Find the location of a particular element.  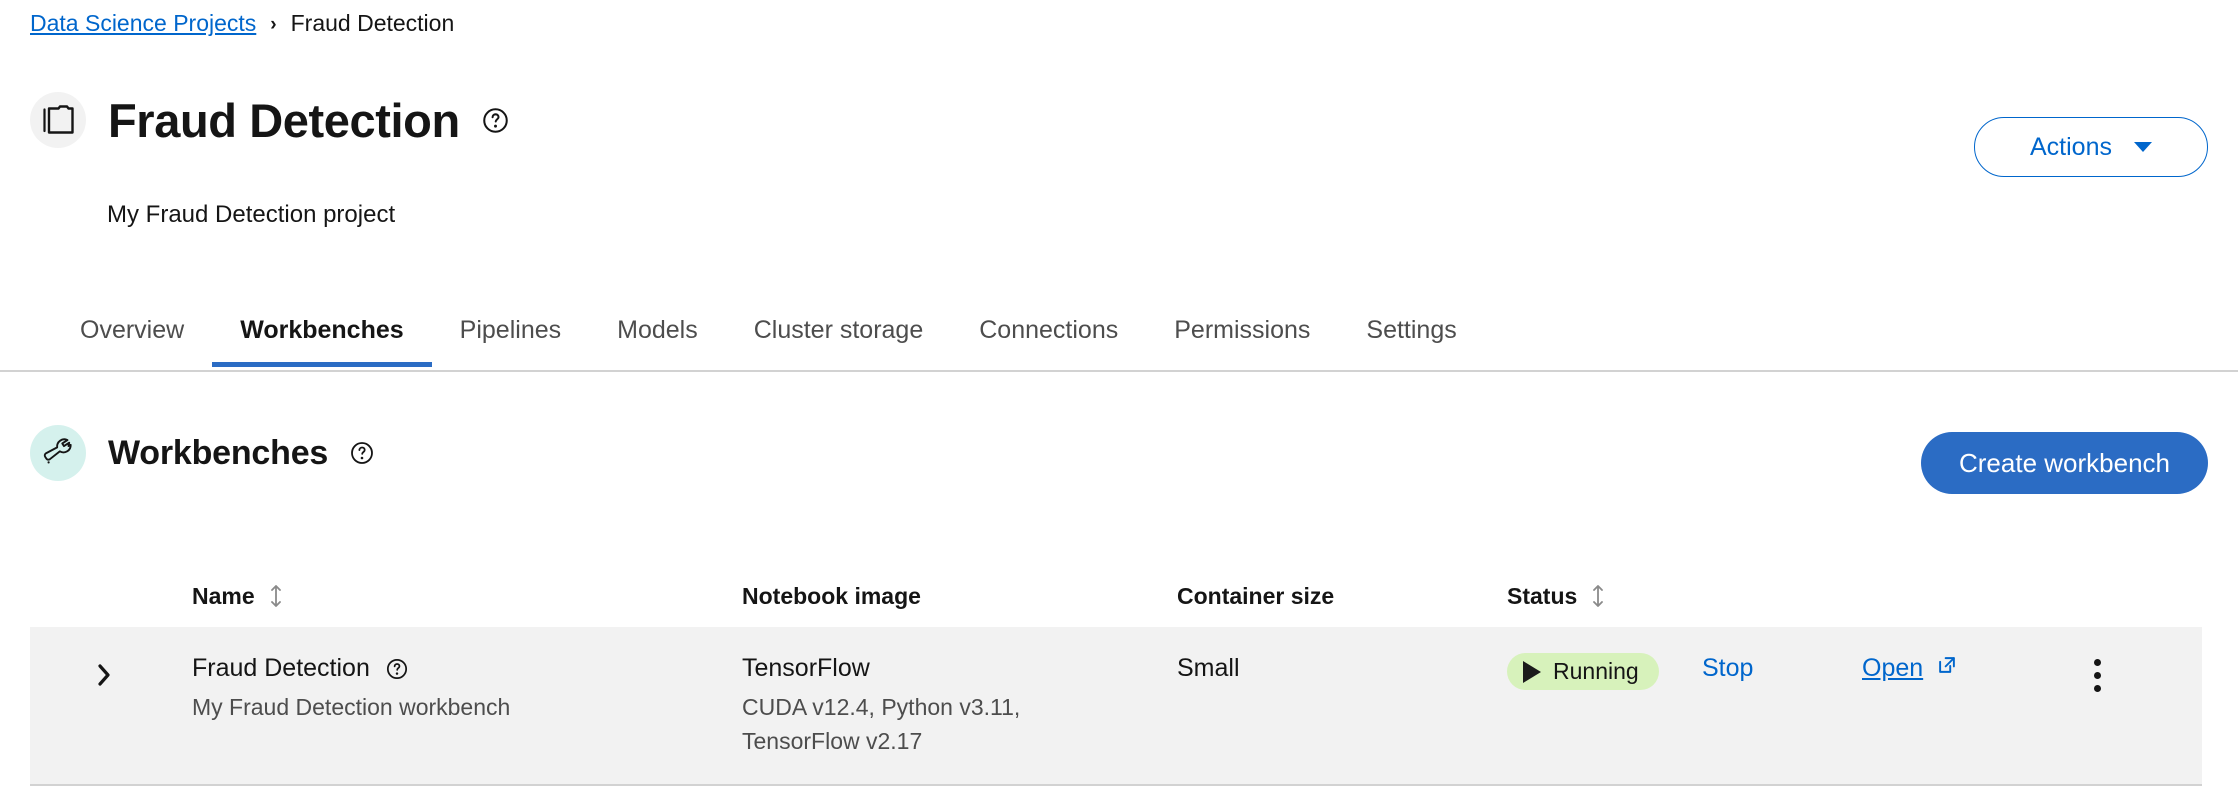

cell-open-action: Open is located at coordinates (1949, 704).